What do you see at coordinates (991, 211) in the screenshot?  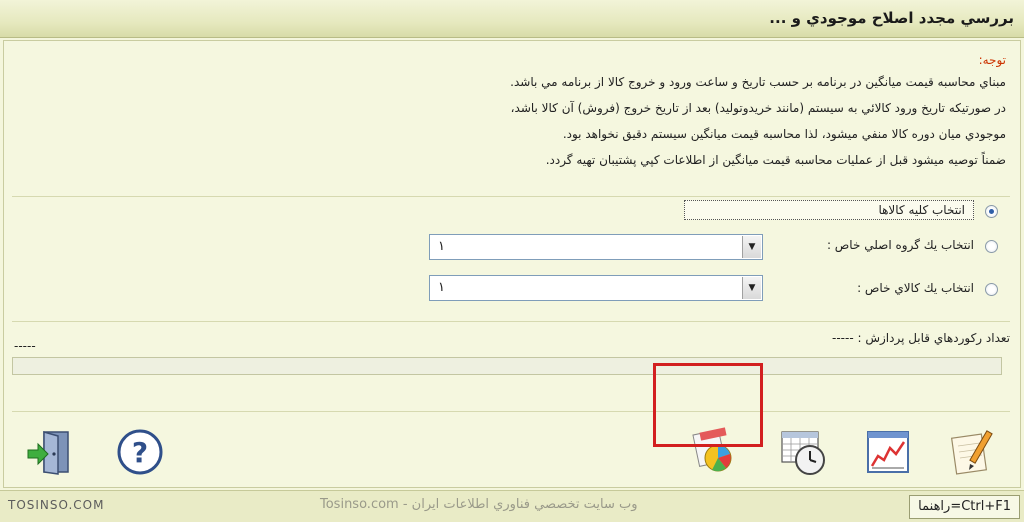 I see `radio-all-goods` at bounding box center [991, 211].